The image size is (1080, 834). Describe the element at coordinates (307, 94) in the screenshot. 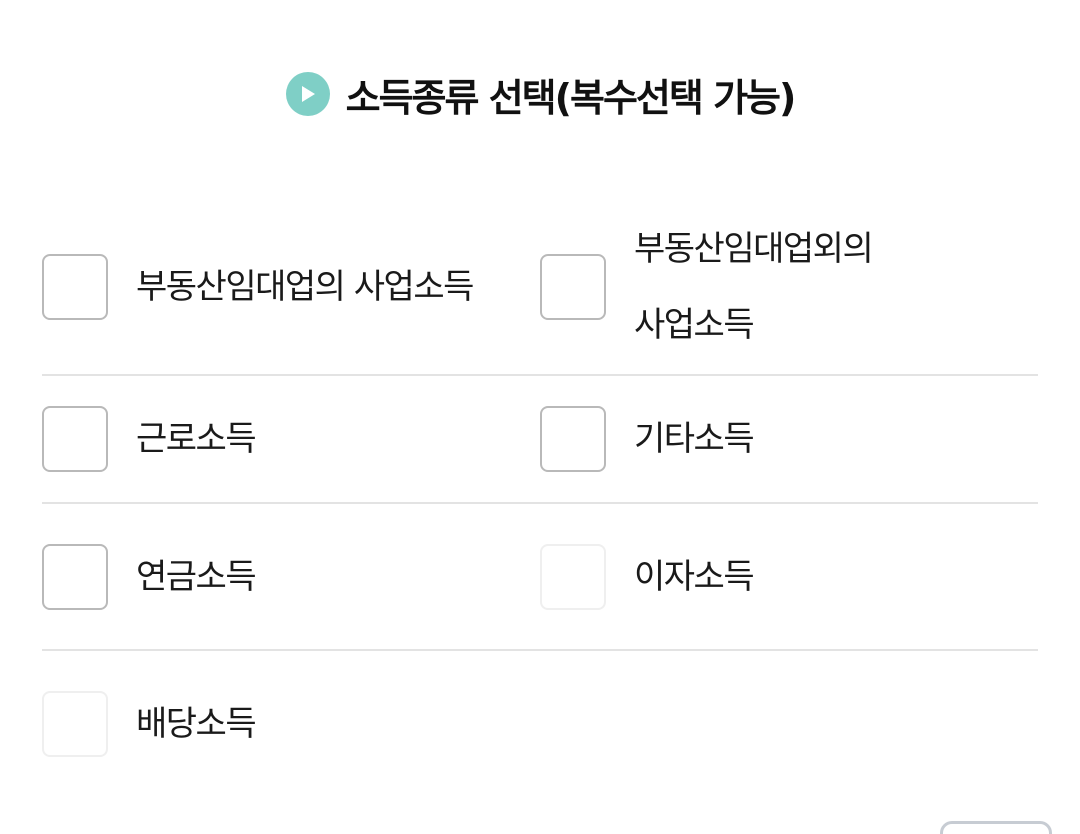

I see `play-circle-icon` at that location.